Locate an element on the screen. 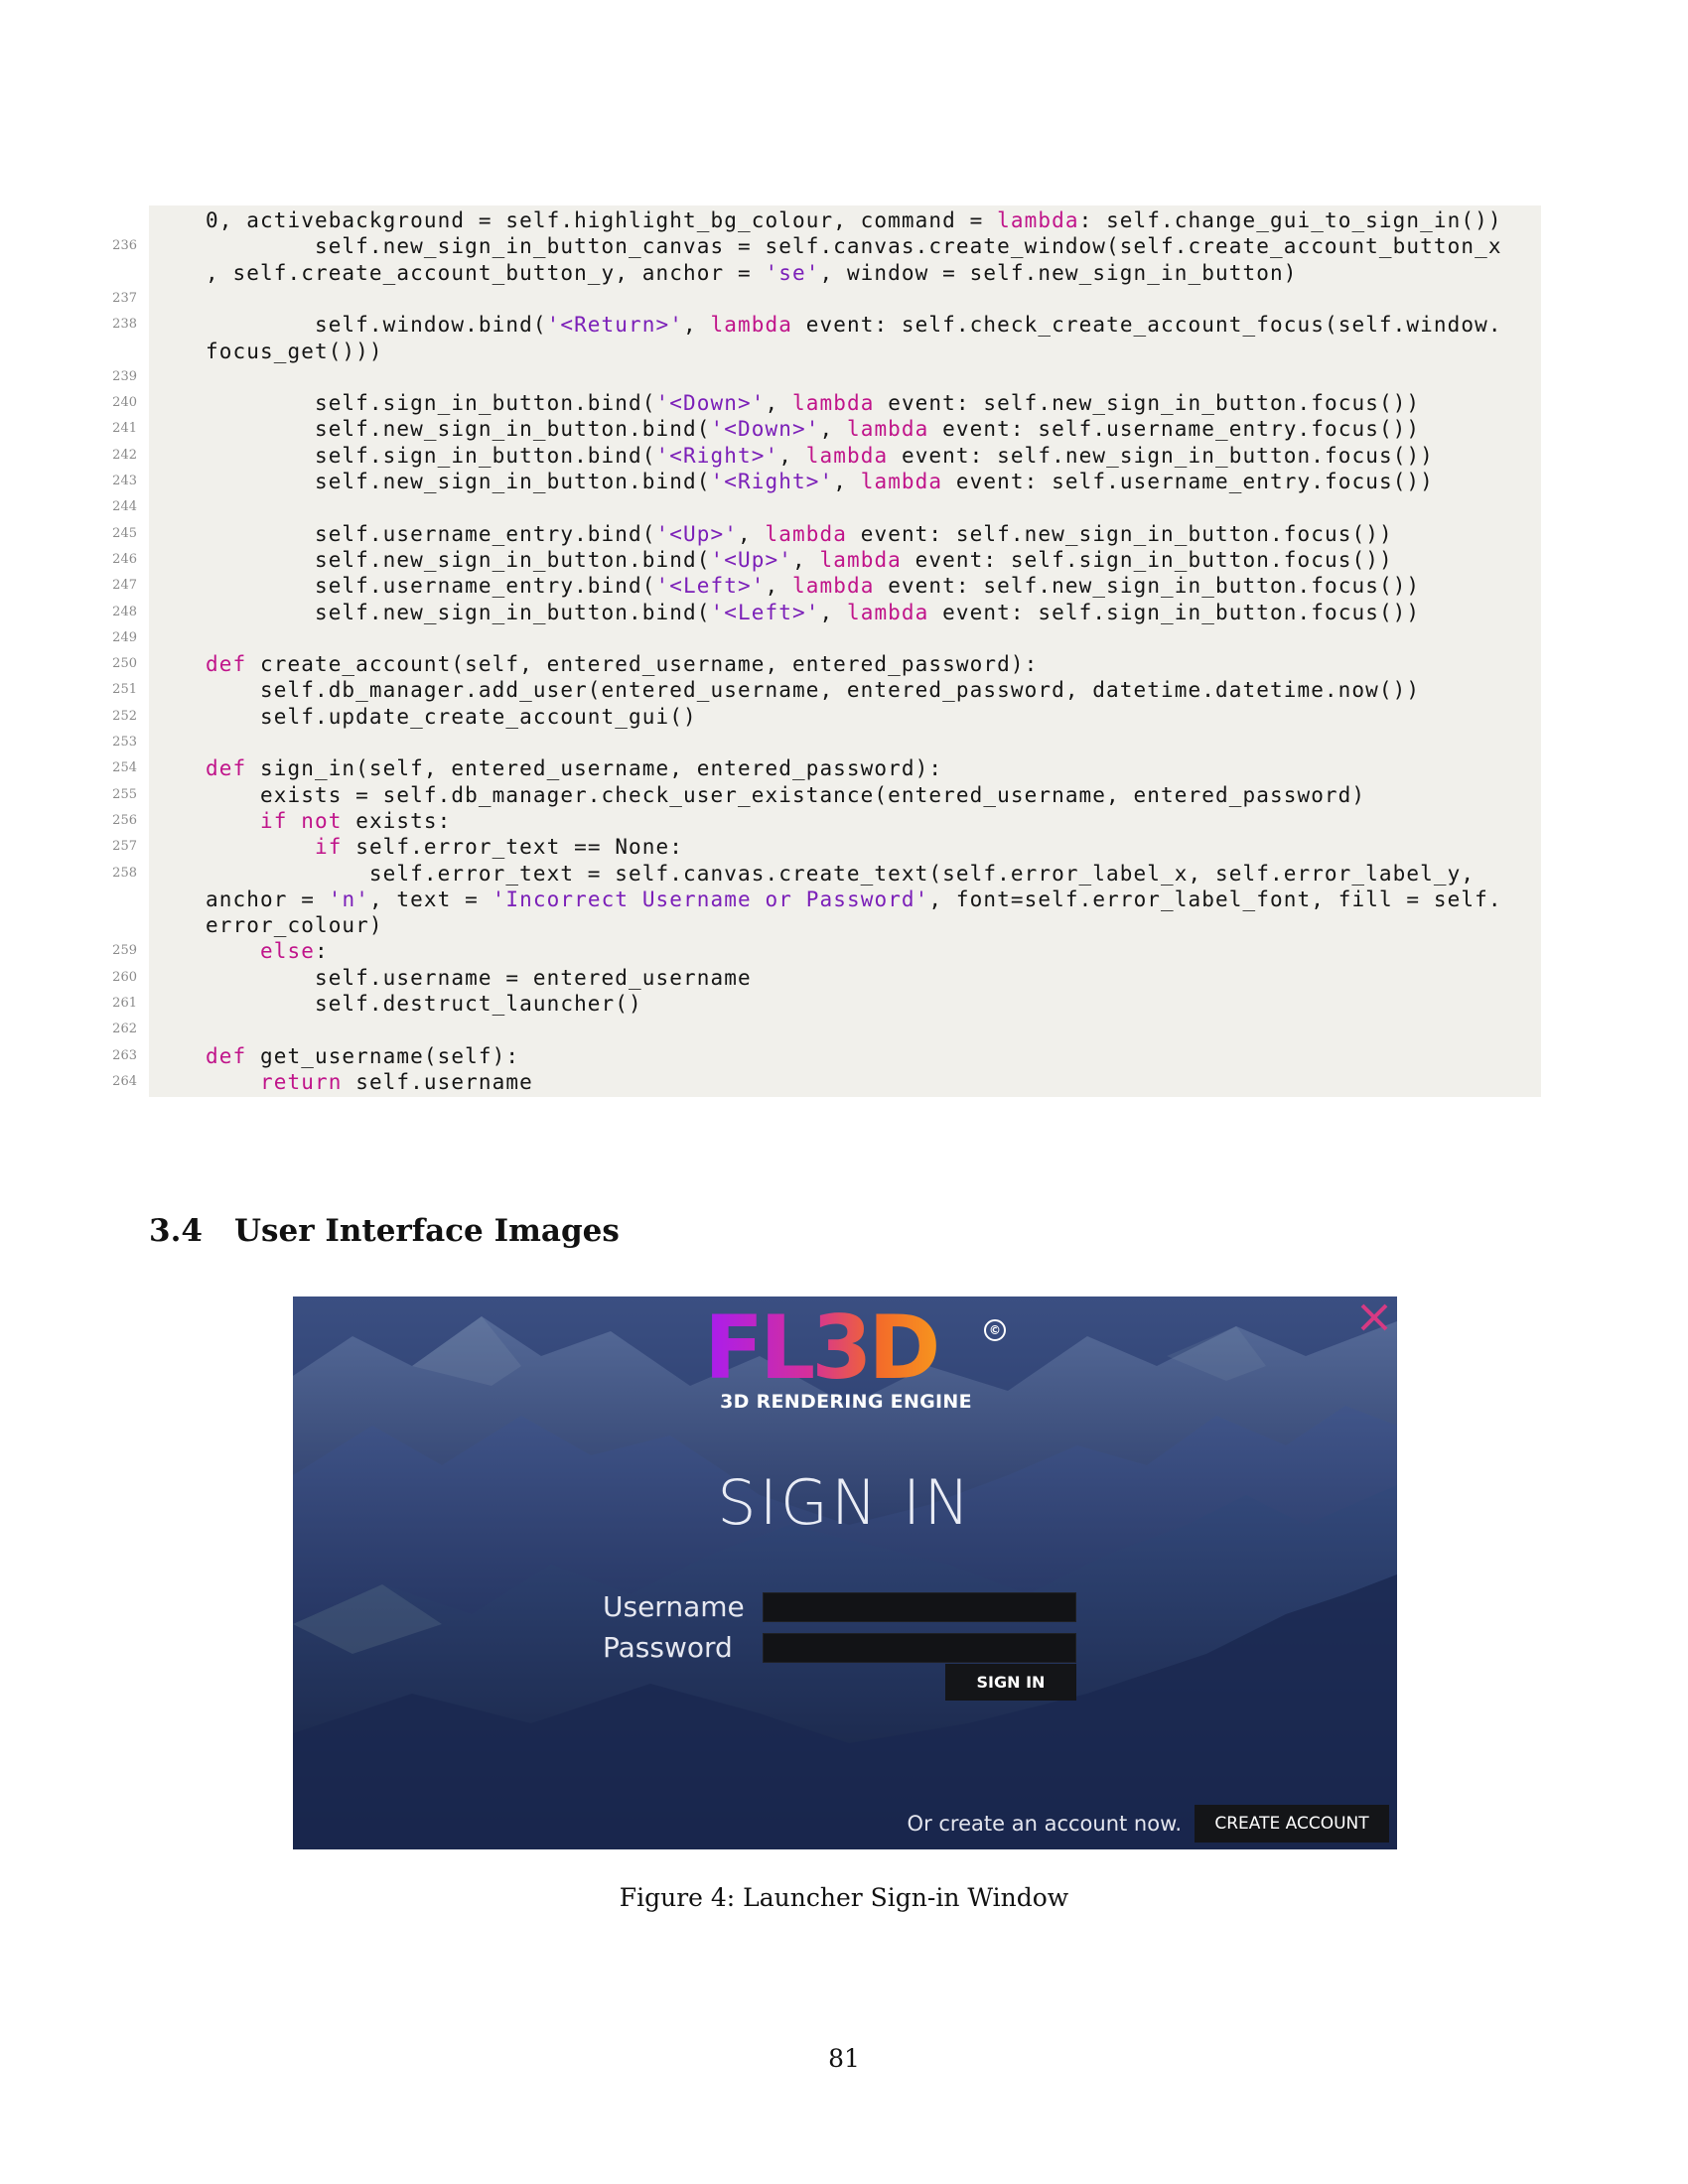 Image resolution: width=1688 pixels, height=2184 pixels. code-token: self.window.bind( is located at coordinates (376, 325).